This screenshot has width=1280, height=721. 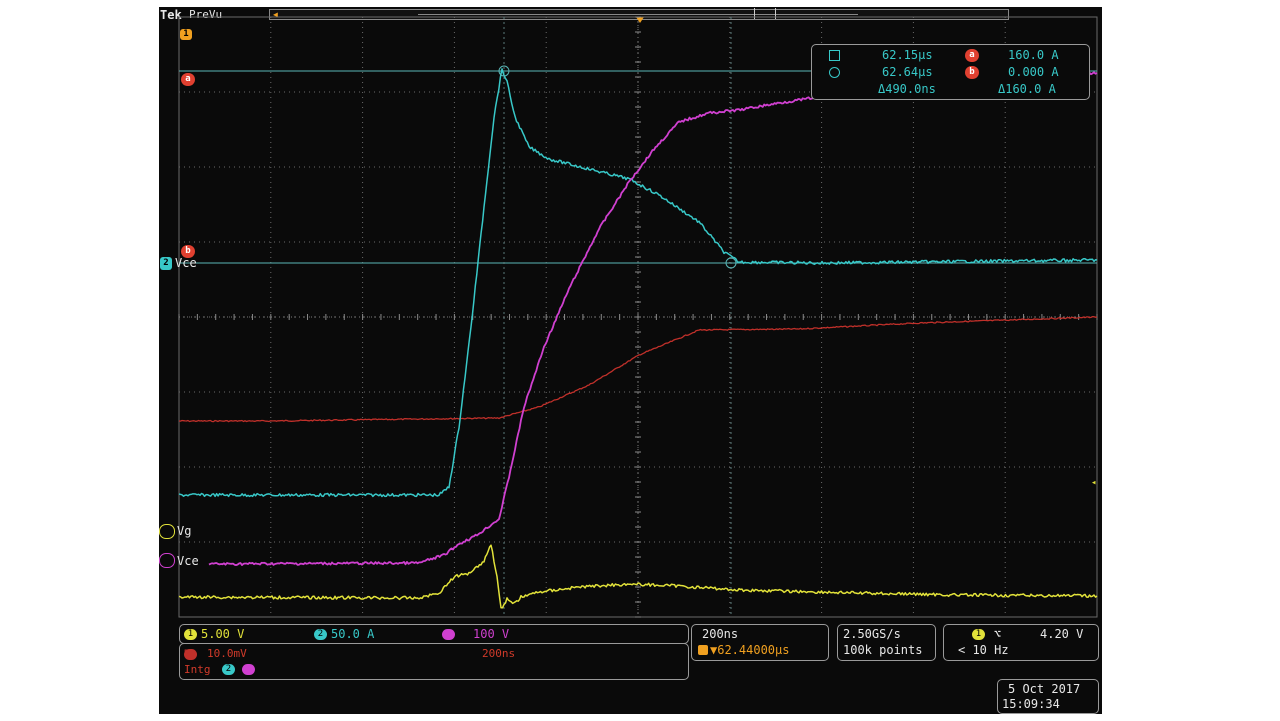 I want to click on ref-scale: 10.0mV, so click(x=227, y=653).